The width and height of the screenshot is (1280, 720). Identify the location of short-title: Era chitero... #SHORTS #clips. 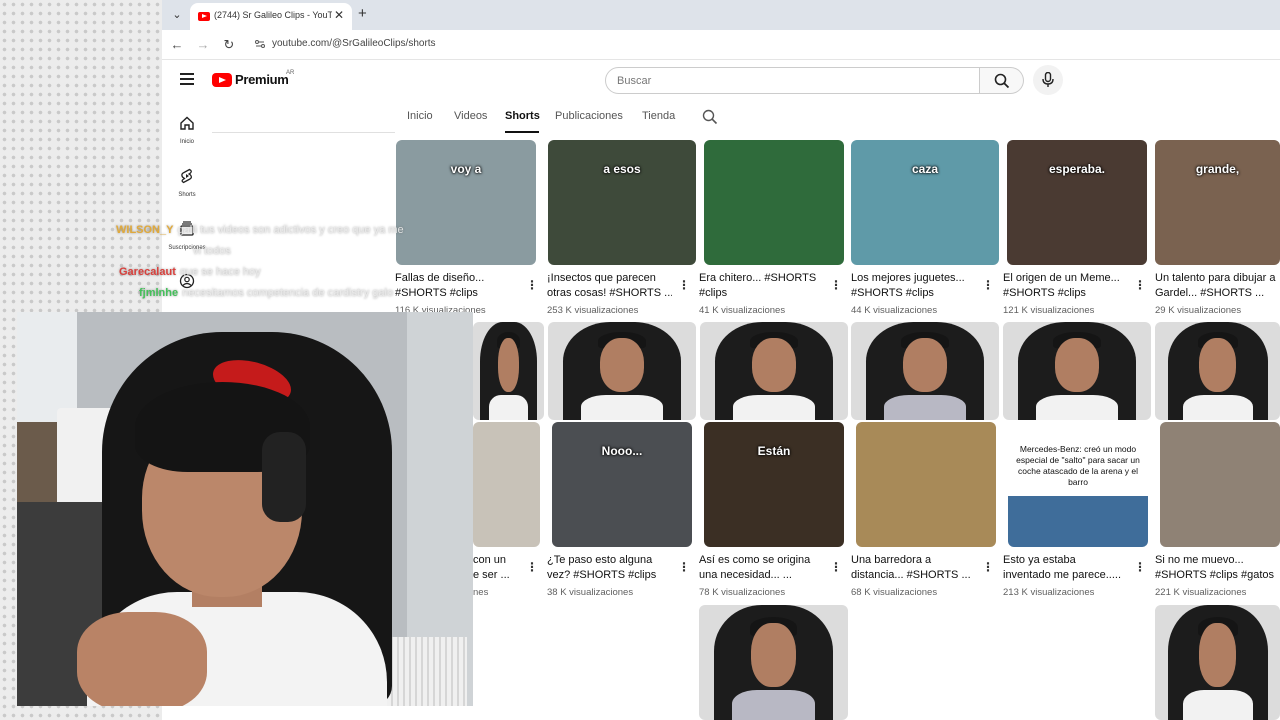
(761, 286).